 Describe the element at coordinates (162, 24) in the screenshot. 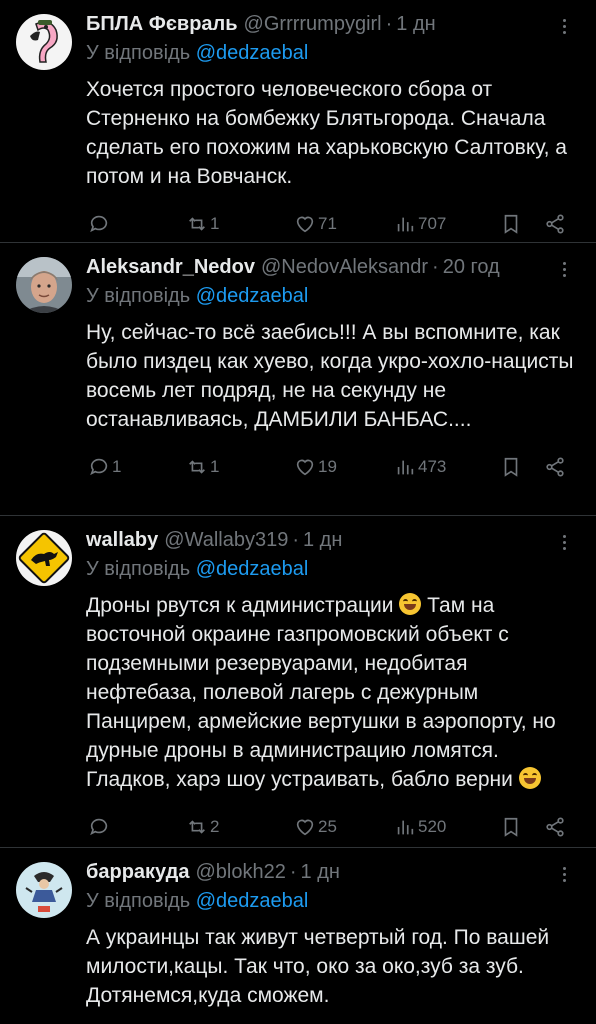

I see `author-name: БПЛА Фєвраль` at that location.